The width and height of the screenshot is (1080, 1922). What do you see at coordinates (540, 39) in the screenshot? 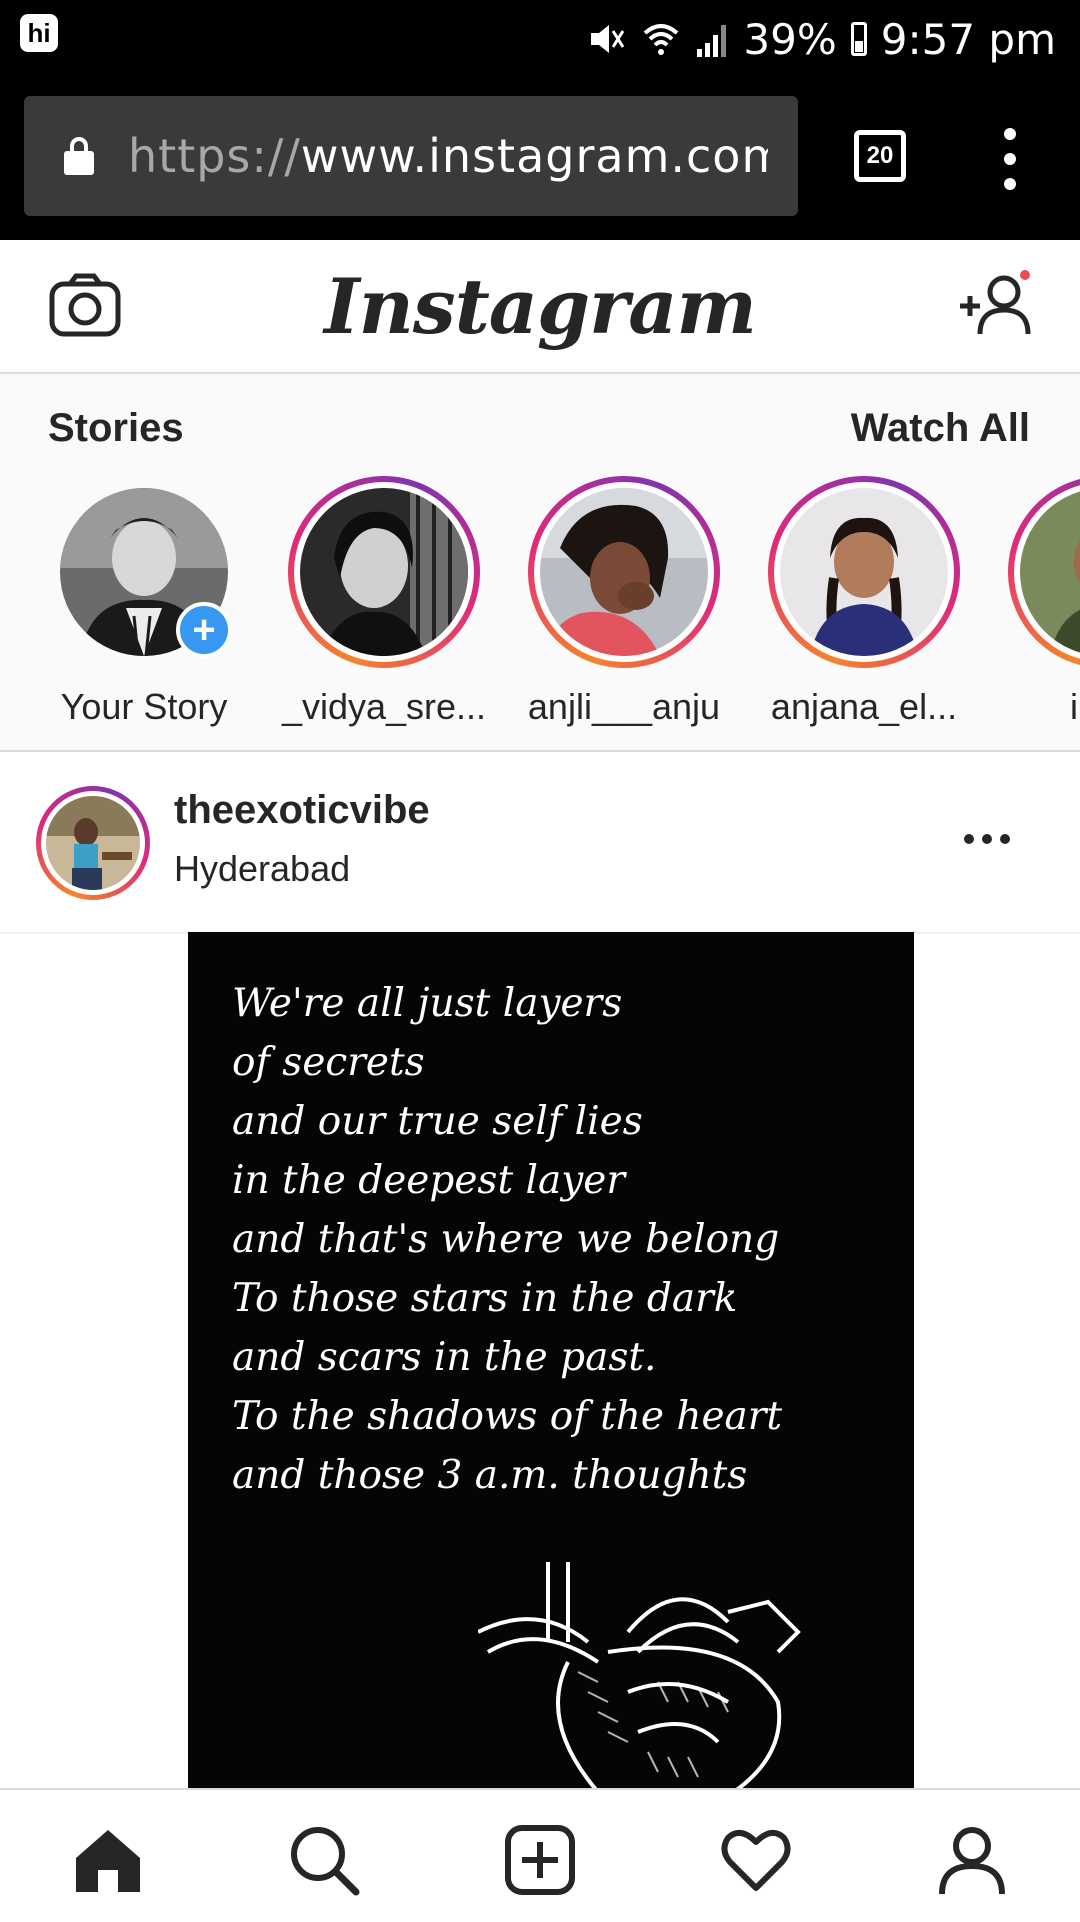
I see `status-bar: hi 39% 9:57 pm` at bounding box center [540, 39].